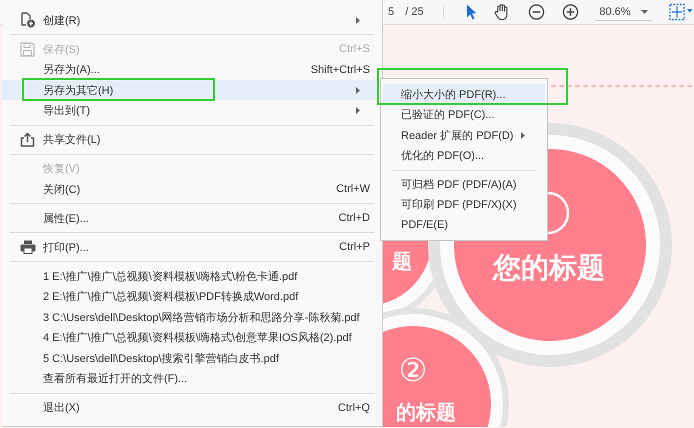 The height and width of the screenshot is (428, 694). Describe the element at coordinates (192, 407) in the screenshot. I see `menu-item: 退出(X) Ctrl+Q` at that location.